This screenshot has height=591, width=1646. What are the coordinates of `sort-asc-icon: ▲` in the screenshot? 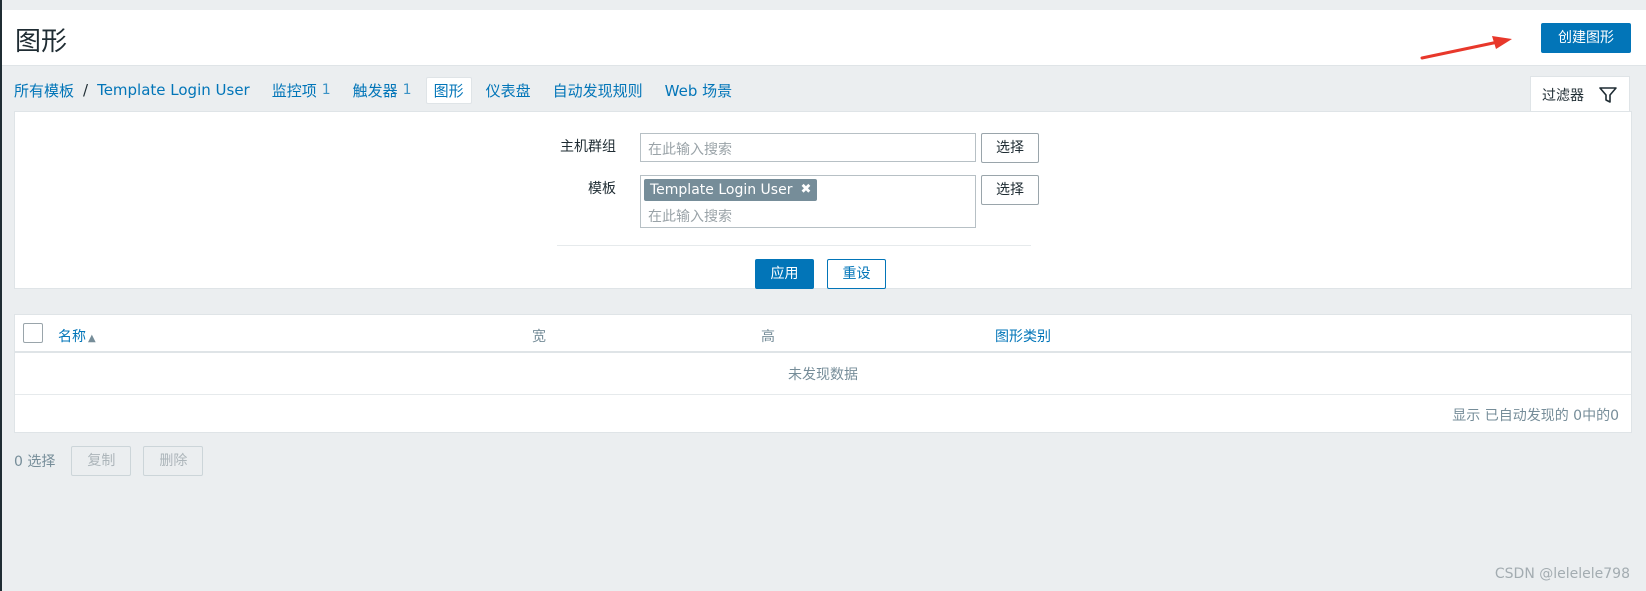 It's located at (92, 338).